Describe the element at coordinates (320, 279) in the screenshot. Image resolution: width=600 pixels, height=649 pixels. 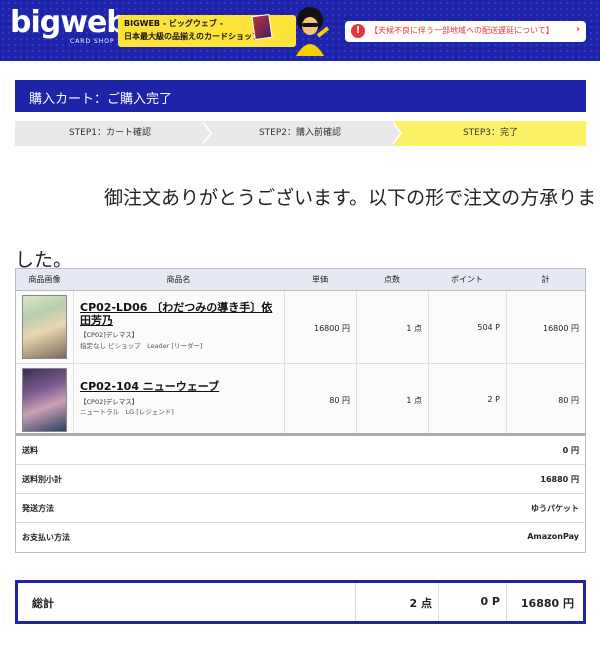
I see `col-price: 単価` at that location.